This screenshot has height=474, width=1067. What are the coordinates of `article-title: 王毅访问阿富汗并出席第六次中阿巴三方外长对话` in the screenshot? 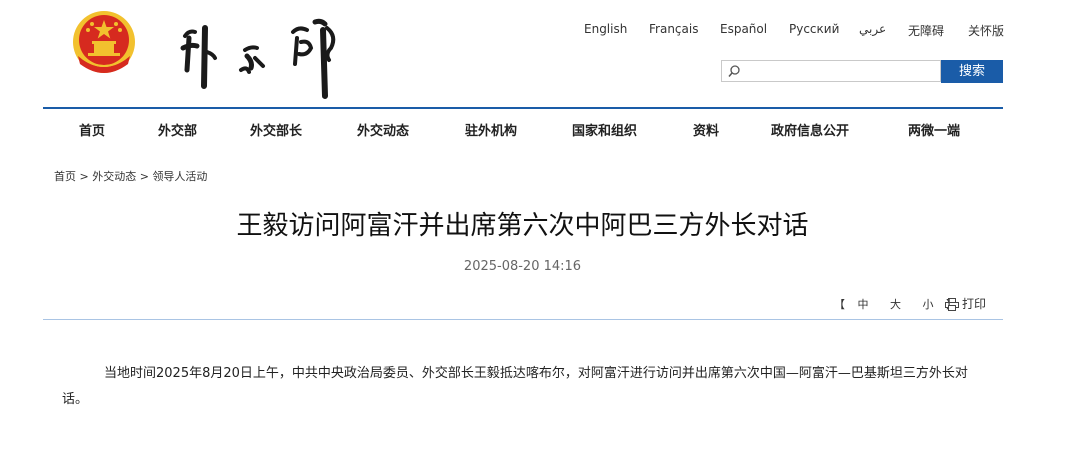 It's located at (522, 226).